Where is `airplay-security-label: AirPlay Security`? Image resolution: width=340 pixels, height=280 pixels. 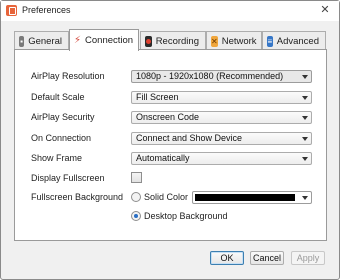
airplay-security-label: AirPlay Security is located at coordinates (63, 117).